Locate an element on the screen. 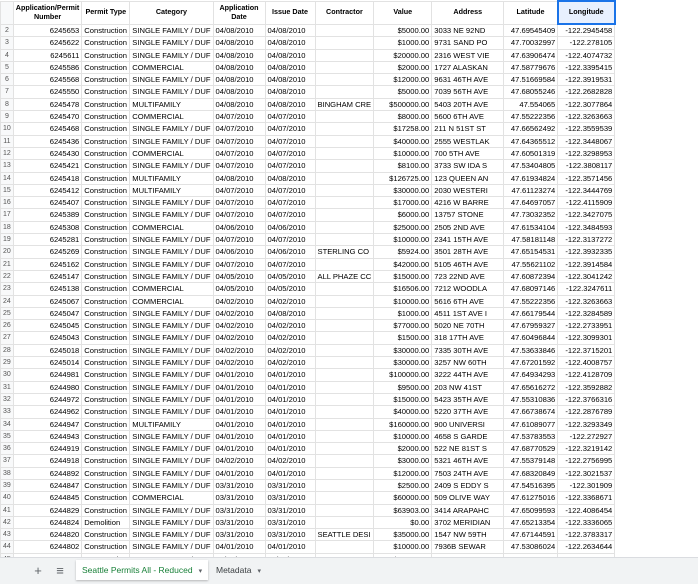  row-number: 25 is located at coordinates (7, 313).